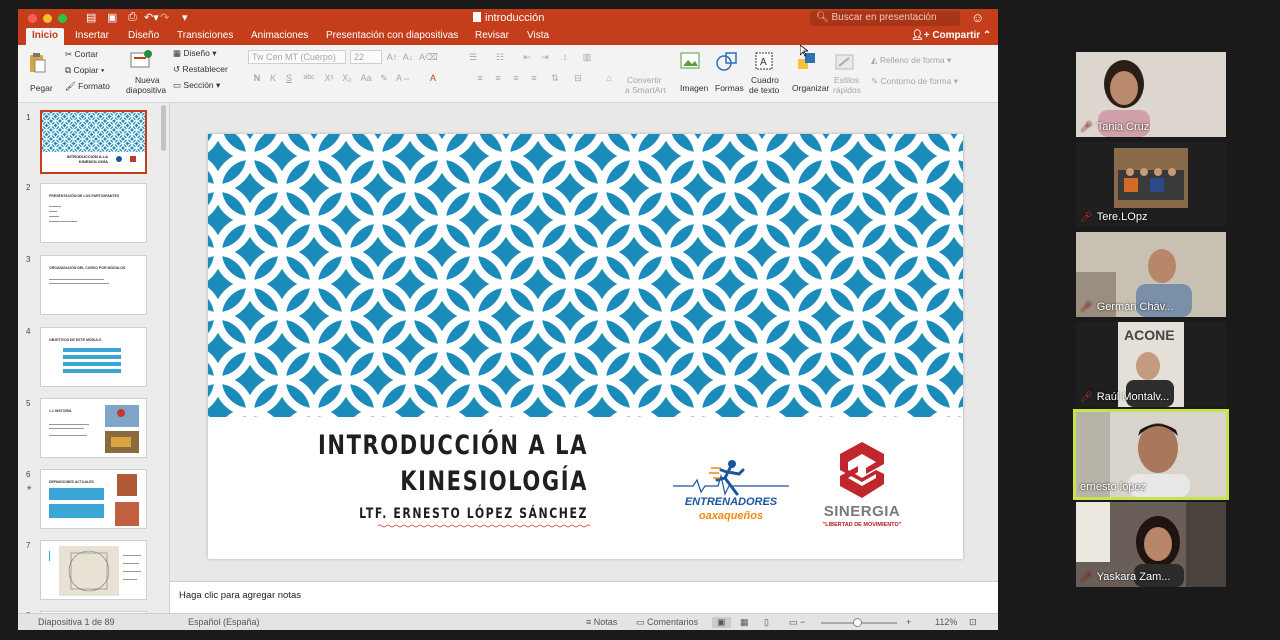 The width and height of the screenshot is (1280, 640). I want to click on textbox-label-2: de texto, so click(764, 90).